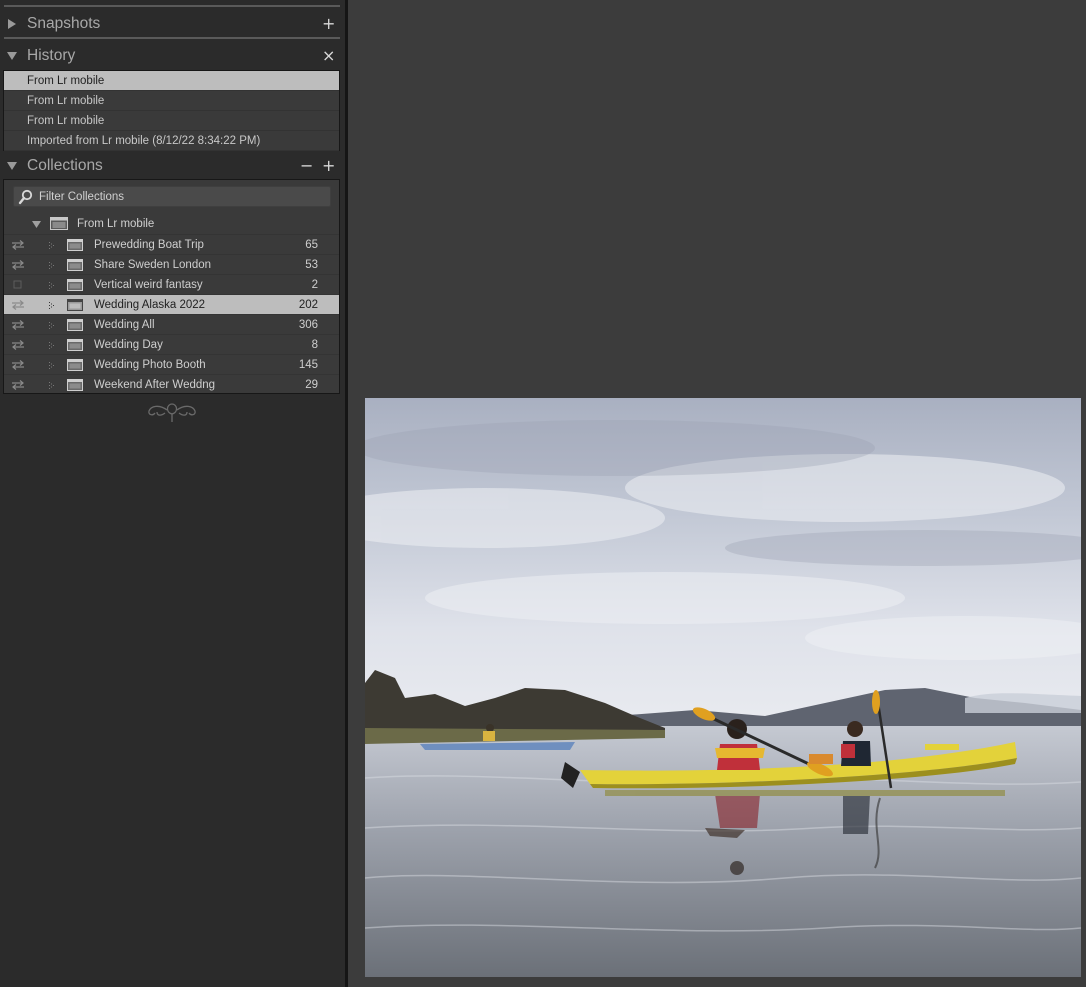 The height and width of the screenshot is (987, 1086). I want to click on collections-header: Collections − +, so click(172, 166).